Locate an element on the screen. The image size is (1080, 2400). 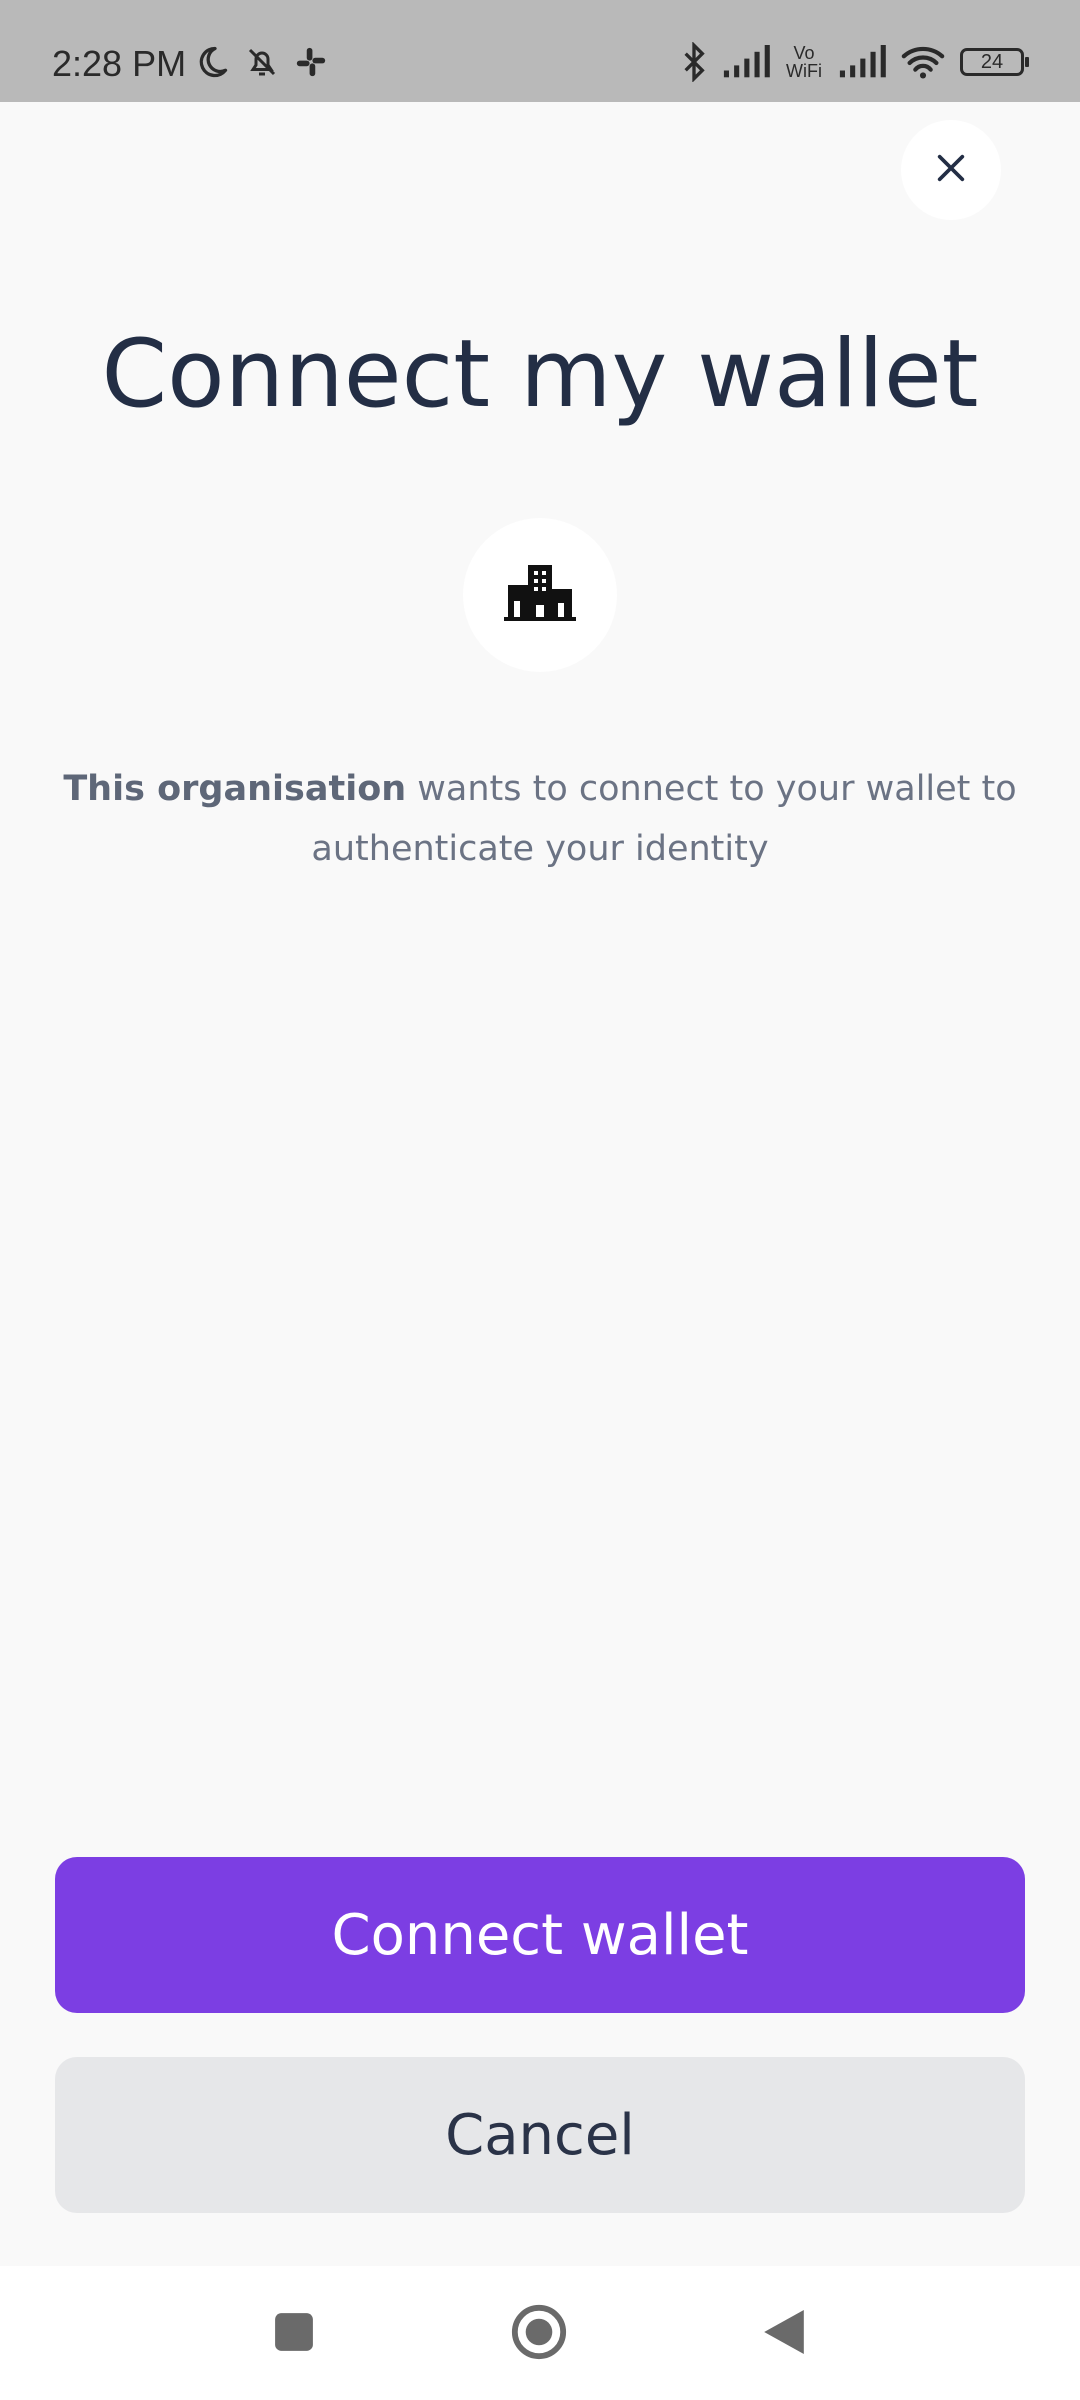
status-bar: 2:28 PM Vo WiFi 24 is located at coordinates (540, 51).